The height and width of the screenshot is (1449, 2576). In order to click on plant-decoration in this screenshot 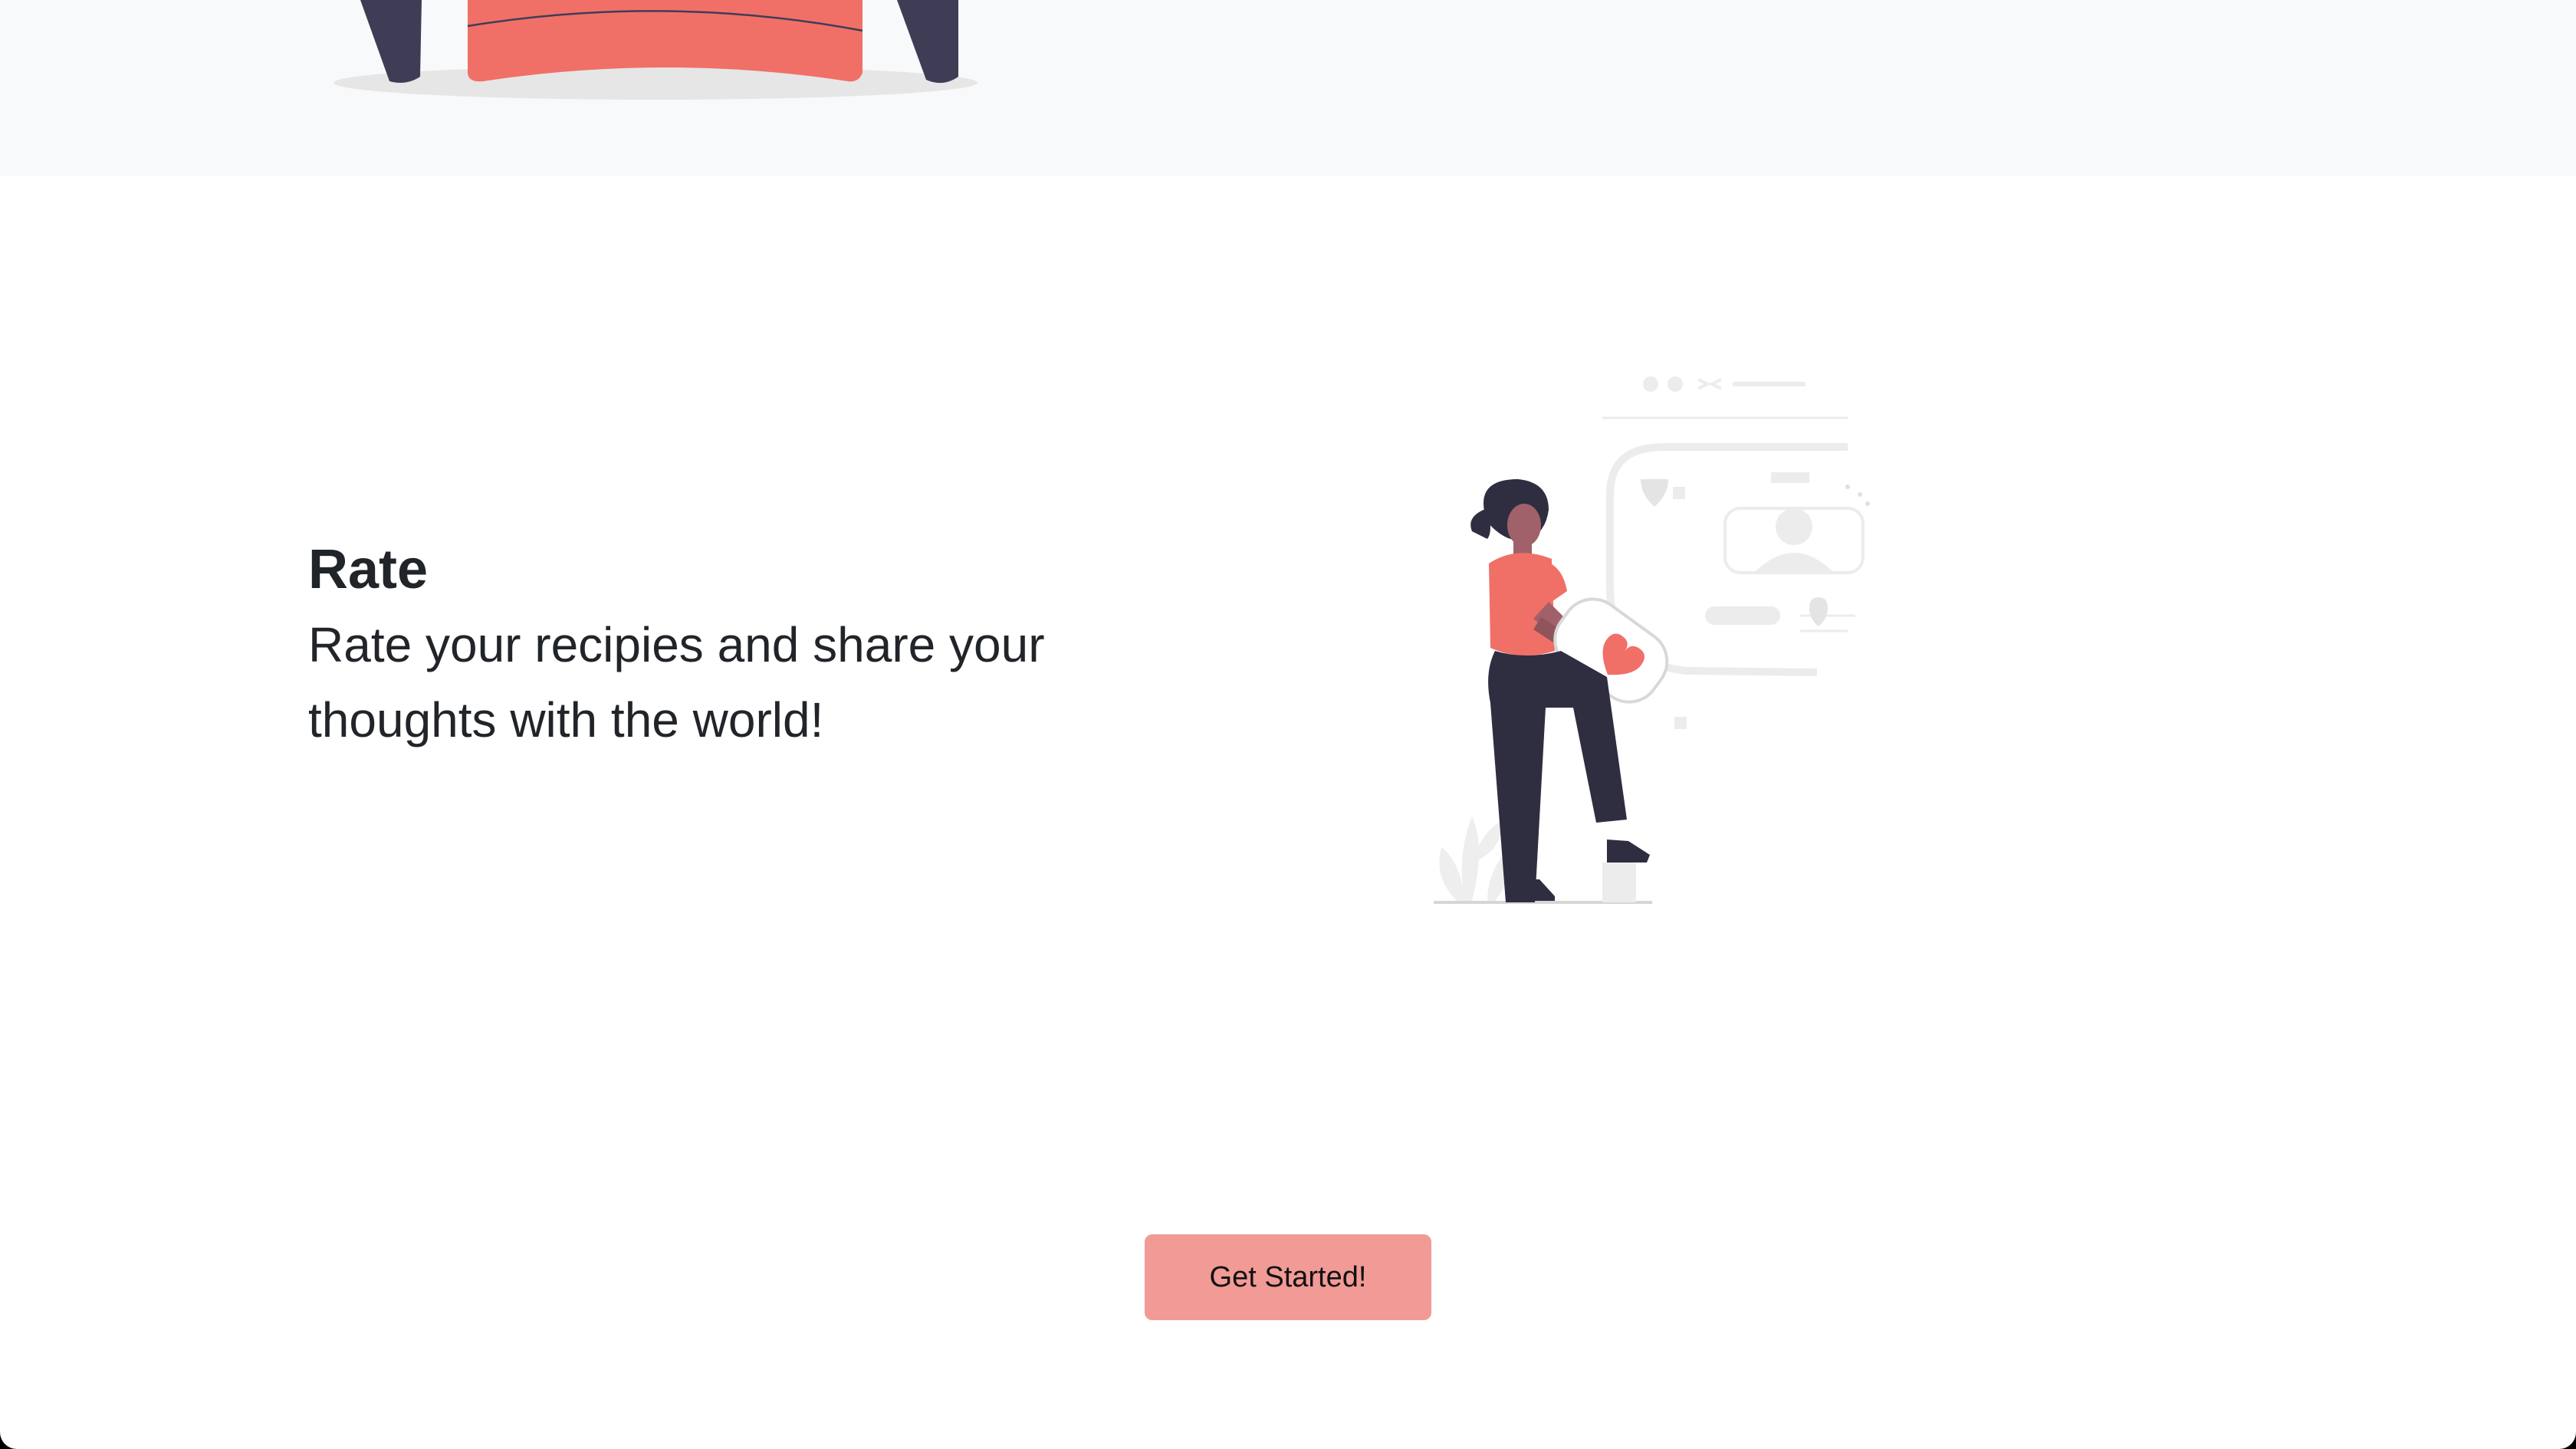, I will do `click(1475, 859)`.